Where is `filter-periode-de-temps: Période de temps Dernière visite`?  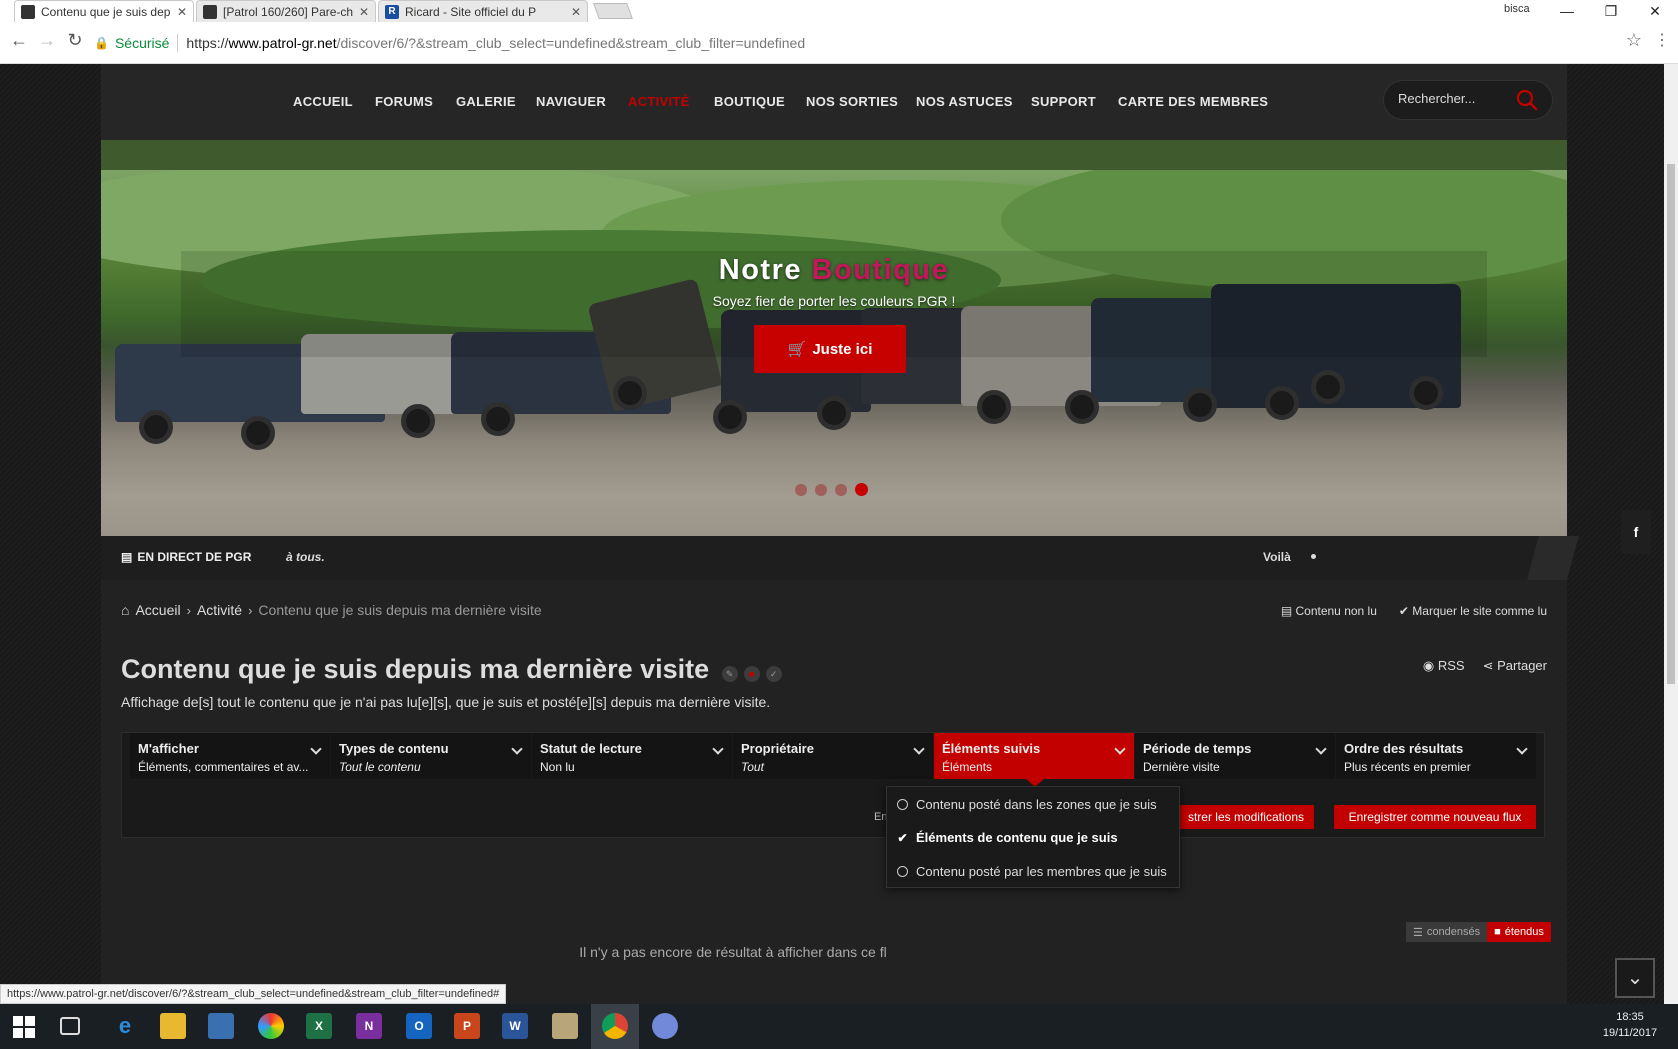
filter-periode-de-temps: Période de temps Dernière visite is located at coordinates (1235, 756).